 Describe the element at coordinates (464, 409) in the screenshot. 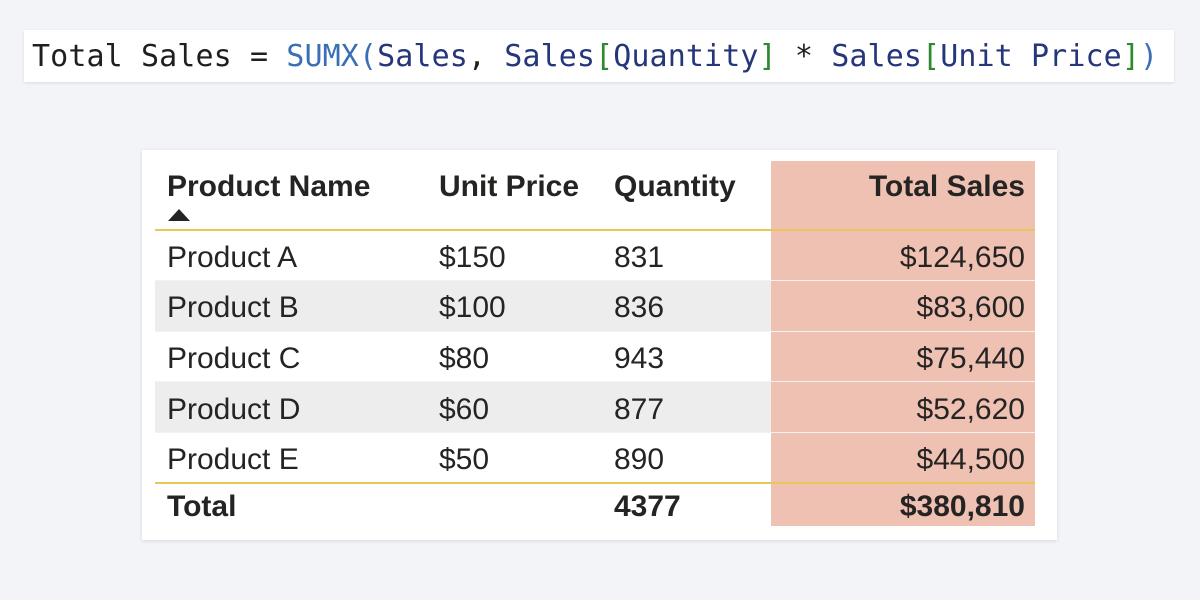

I see `row-4-unit-price: $60` at that location.